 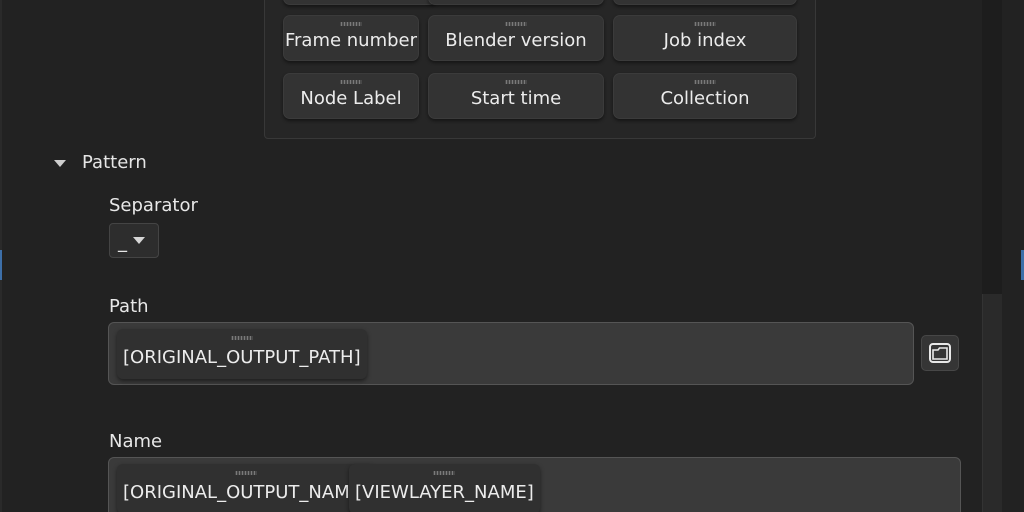 I want to click on pattern-section-header: Pattern, so click(x=100, y=162).